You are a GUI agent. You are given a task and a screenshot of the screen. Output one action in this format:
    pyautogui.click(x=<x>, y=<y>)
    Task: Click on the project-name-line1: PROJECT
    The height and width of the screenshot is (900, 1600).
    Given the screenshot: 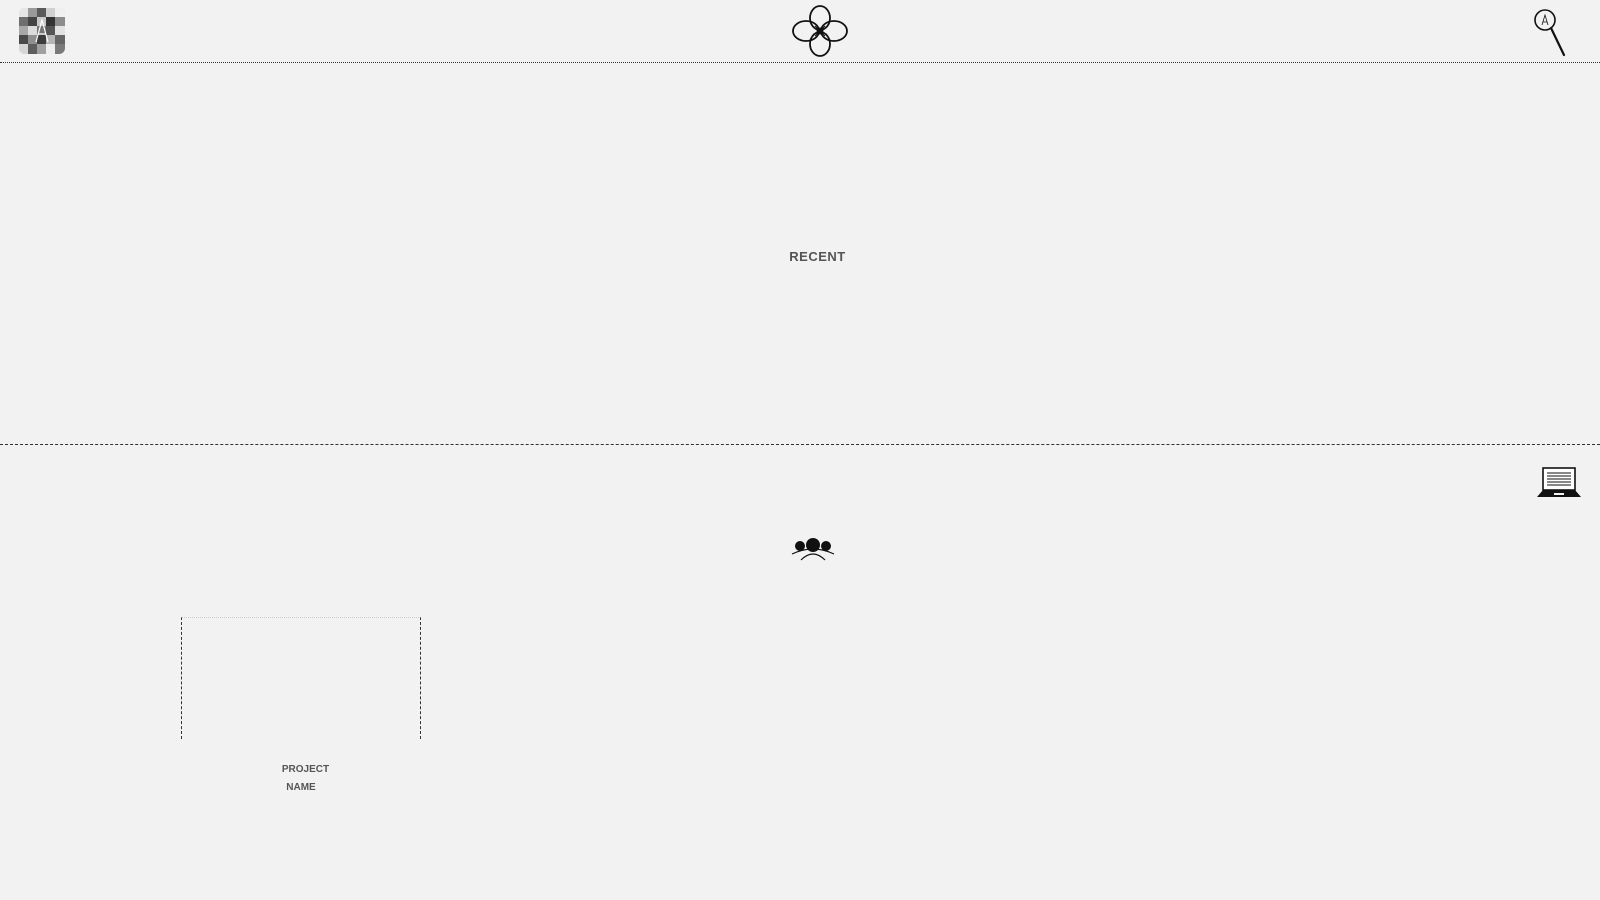 What is the action you would take?
    pyautogui.click(x=305, y=769)
    